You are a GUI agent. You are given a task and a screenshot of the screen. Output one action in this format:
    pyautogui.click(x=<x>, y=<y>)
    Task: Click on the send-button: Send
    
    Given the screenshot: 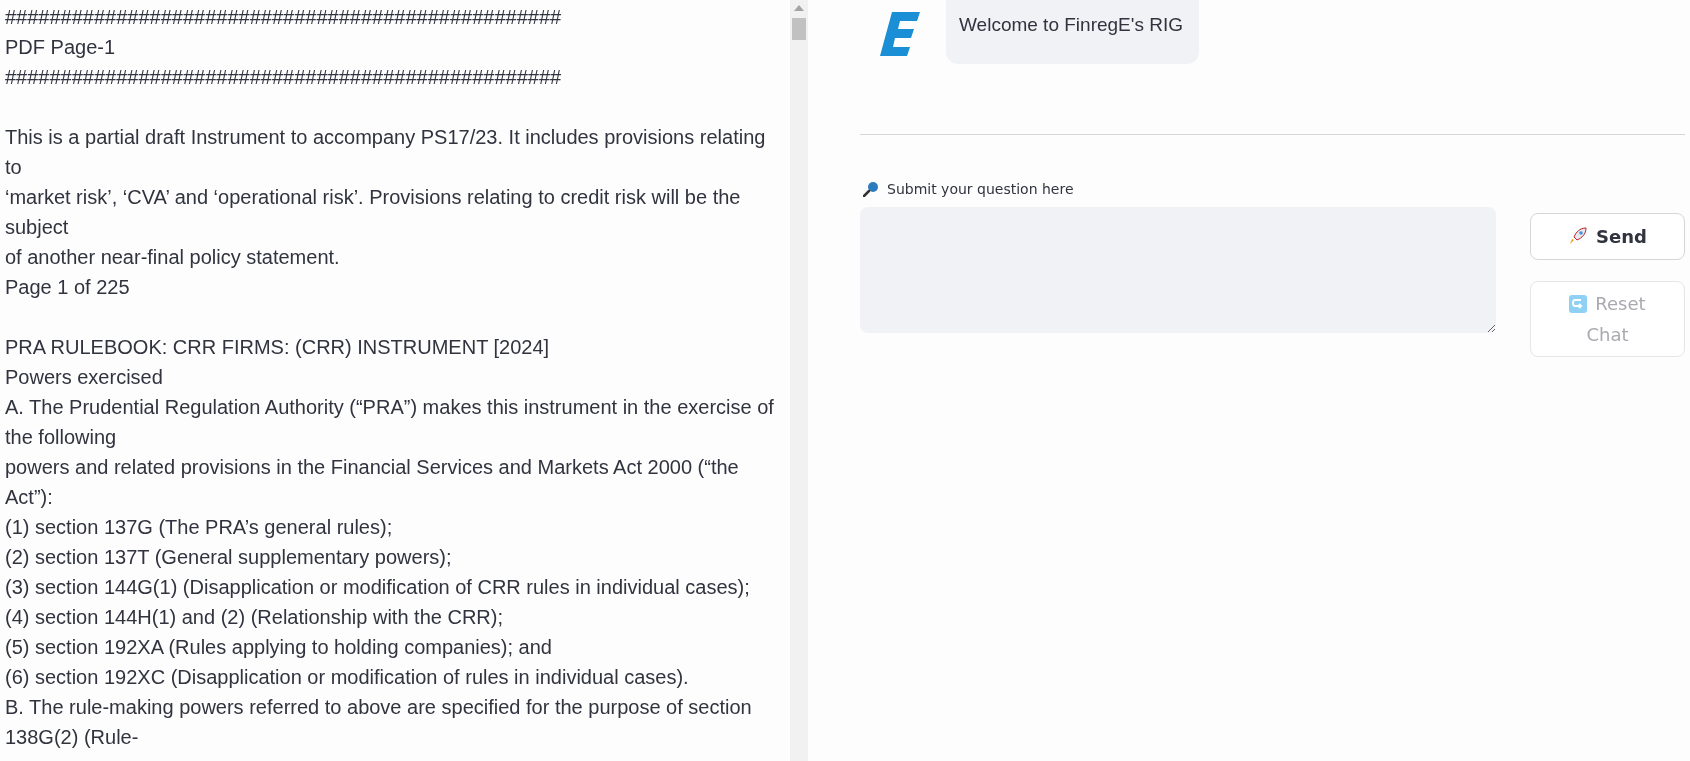 What is the action you would take?
    pyautogui.click(x=1607, y=236)
    